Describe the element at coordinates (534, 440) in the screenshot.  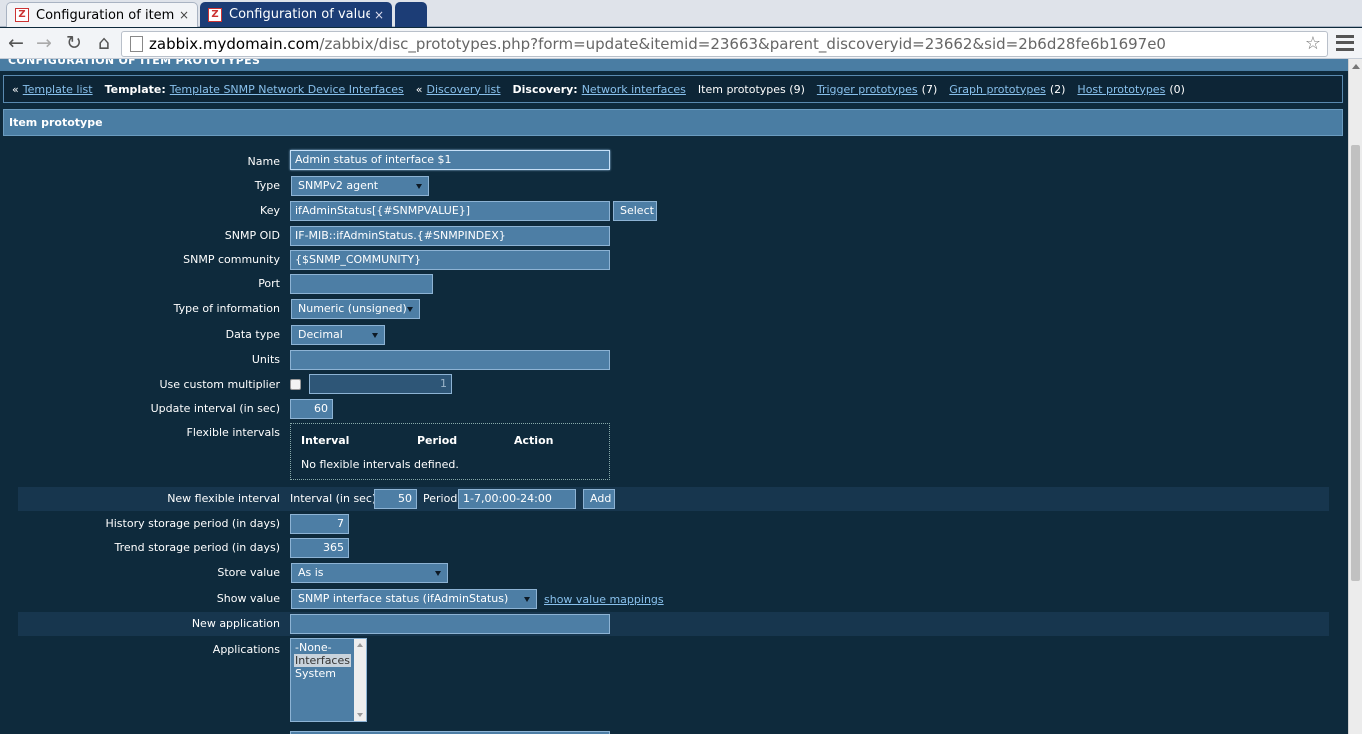
I see `column-action: Action` at that location.